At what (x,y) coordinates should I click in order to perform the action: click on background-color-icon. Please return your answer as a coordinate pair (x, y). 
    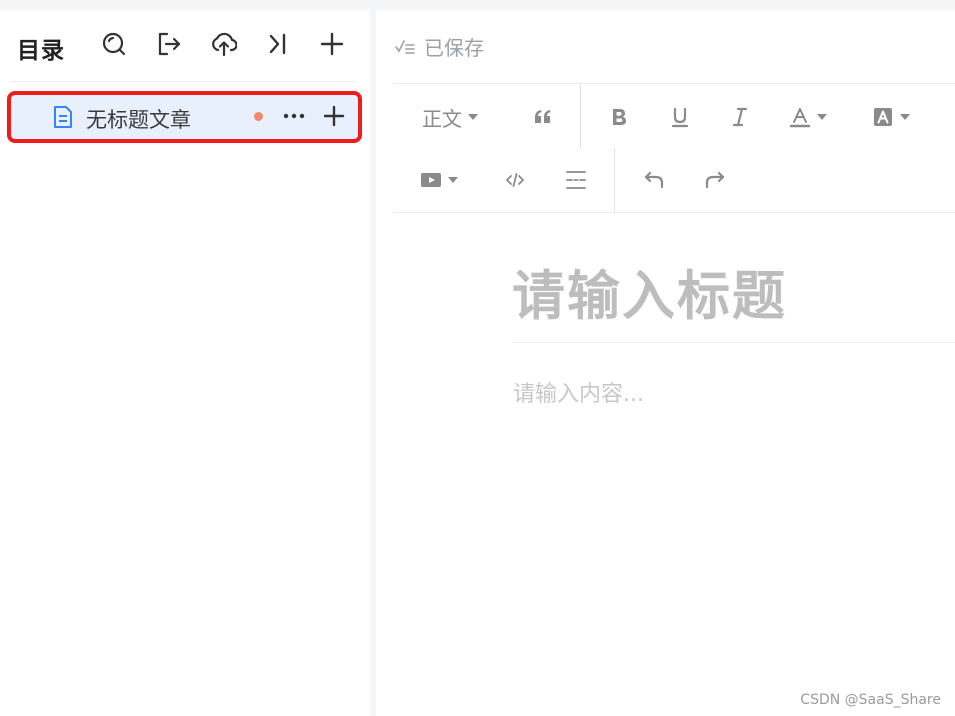
    Looking at the image, I should click on (883, 117).